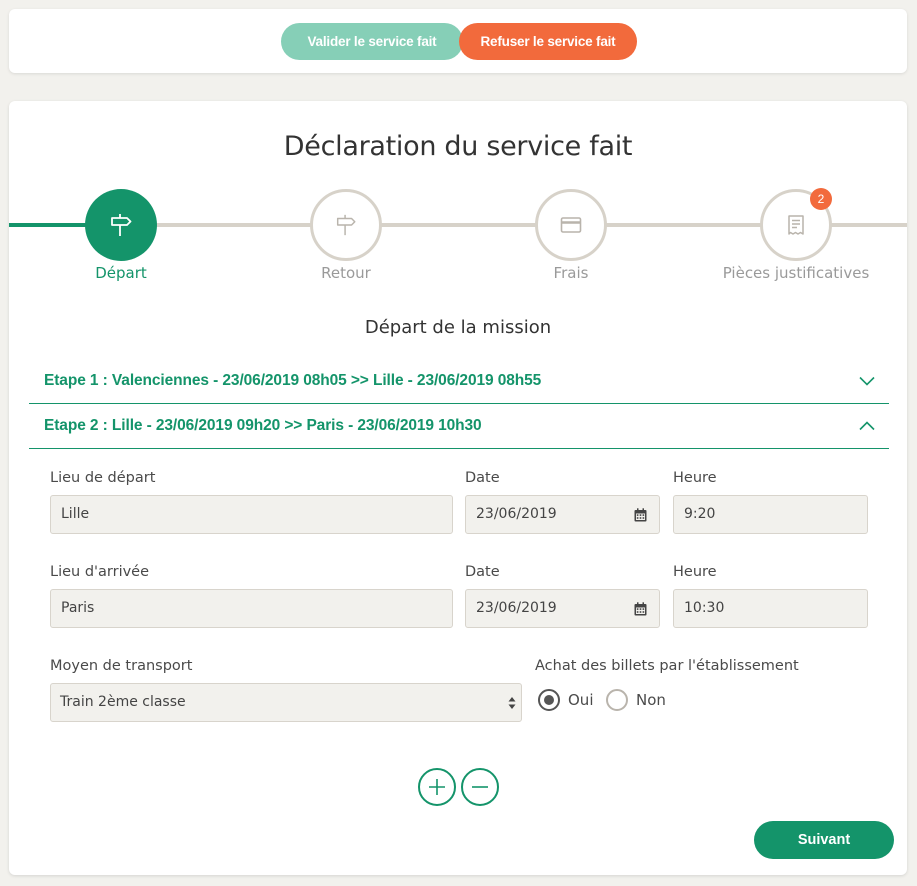  Describe the element at coordinates (867, 425) in the screenshot. I see `chevron-up-icon` at that location.